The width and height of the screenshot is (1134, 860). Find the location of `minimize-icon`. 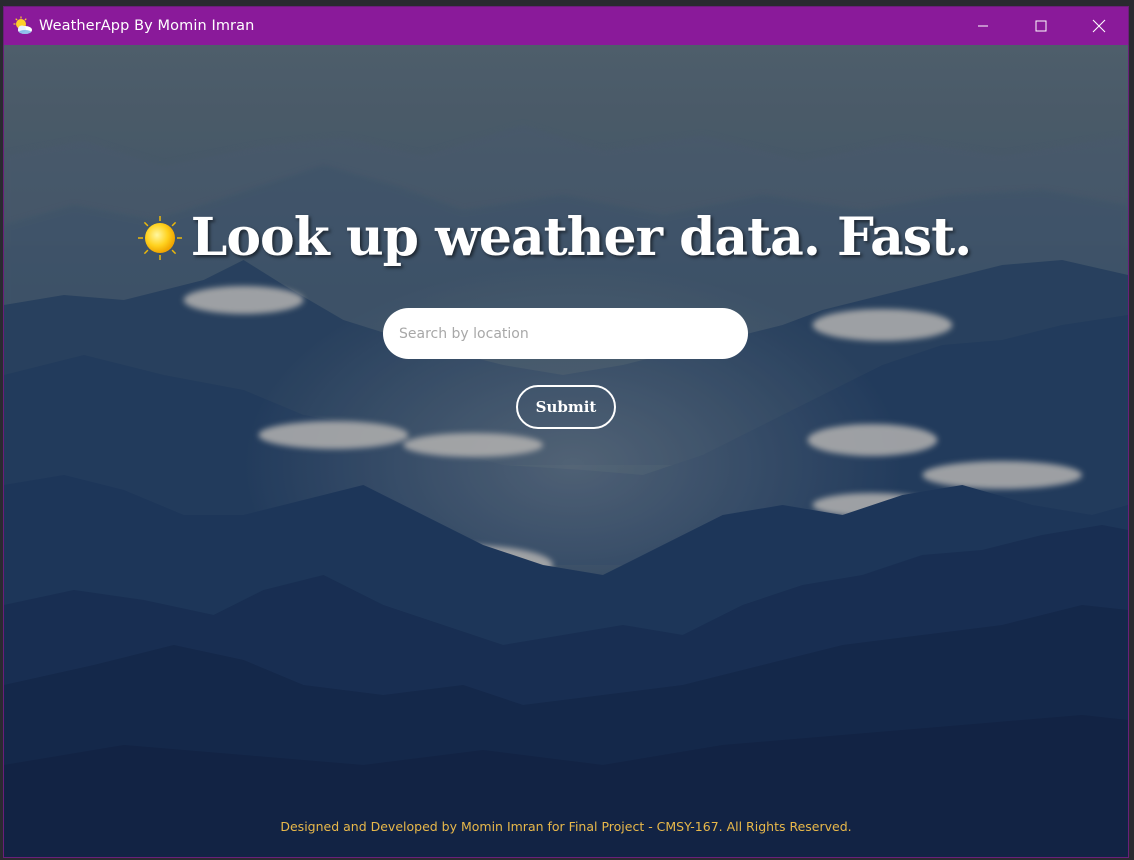

minimize-icon is located at coordinates (983, 26).